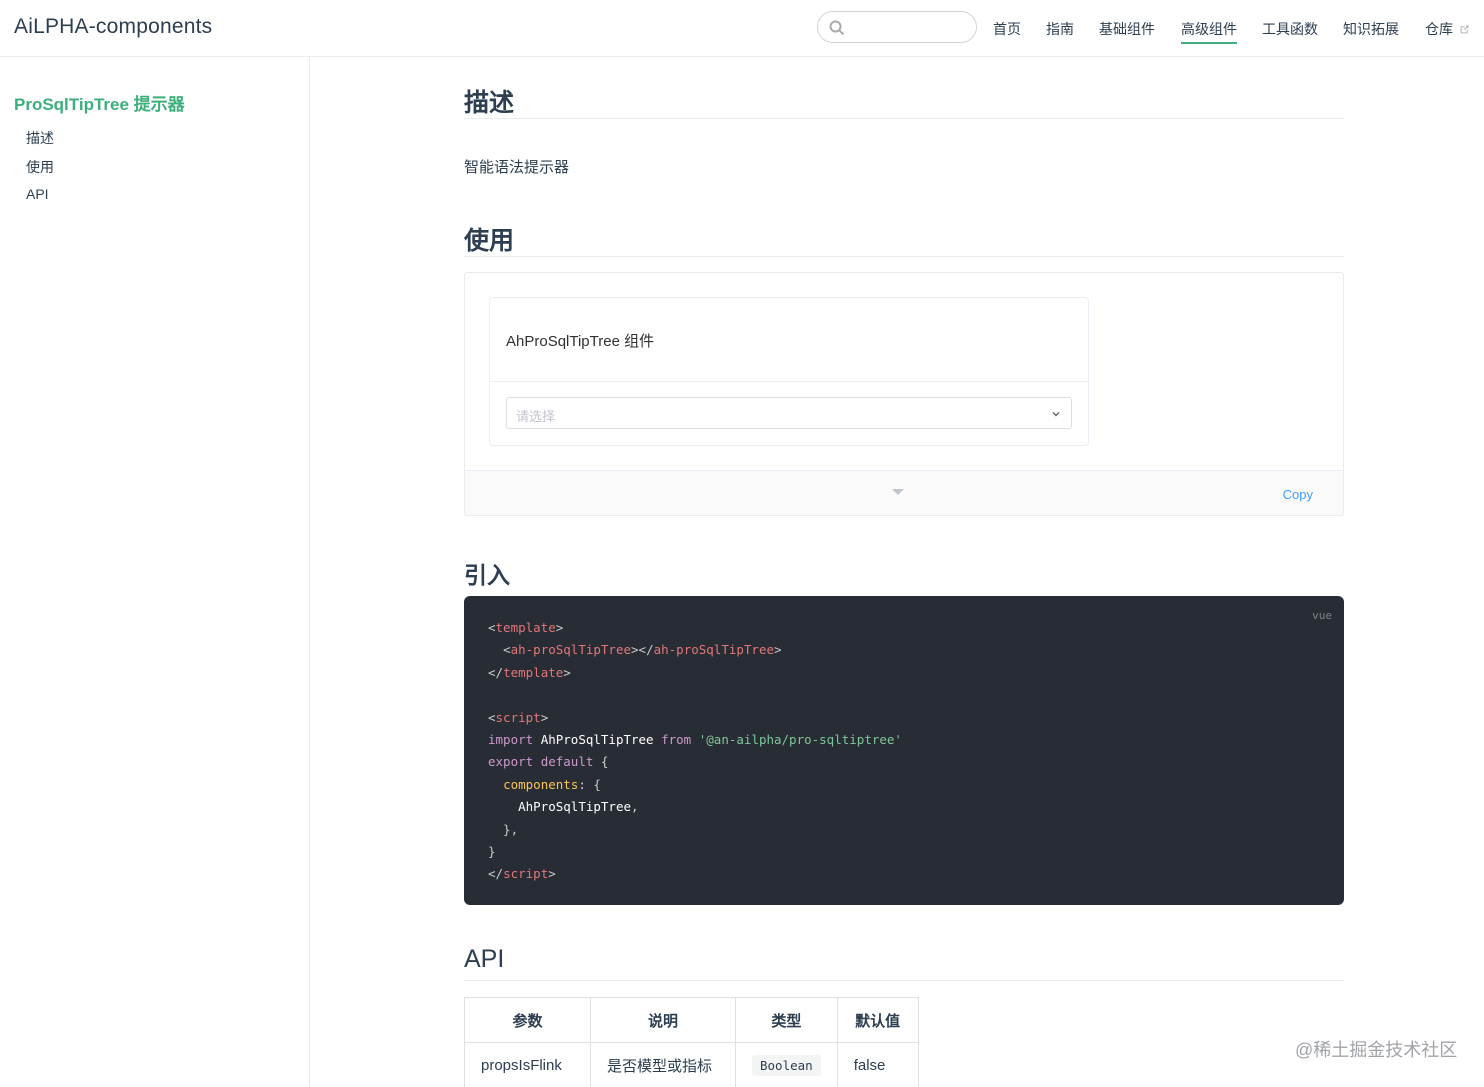 The image size is (1484, 1087). What do you see at coordinates (527, 1064) in the screenshot?
I see `cell-param: propsIsFlink` at bounding box center [527, 1064].